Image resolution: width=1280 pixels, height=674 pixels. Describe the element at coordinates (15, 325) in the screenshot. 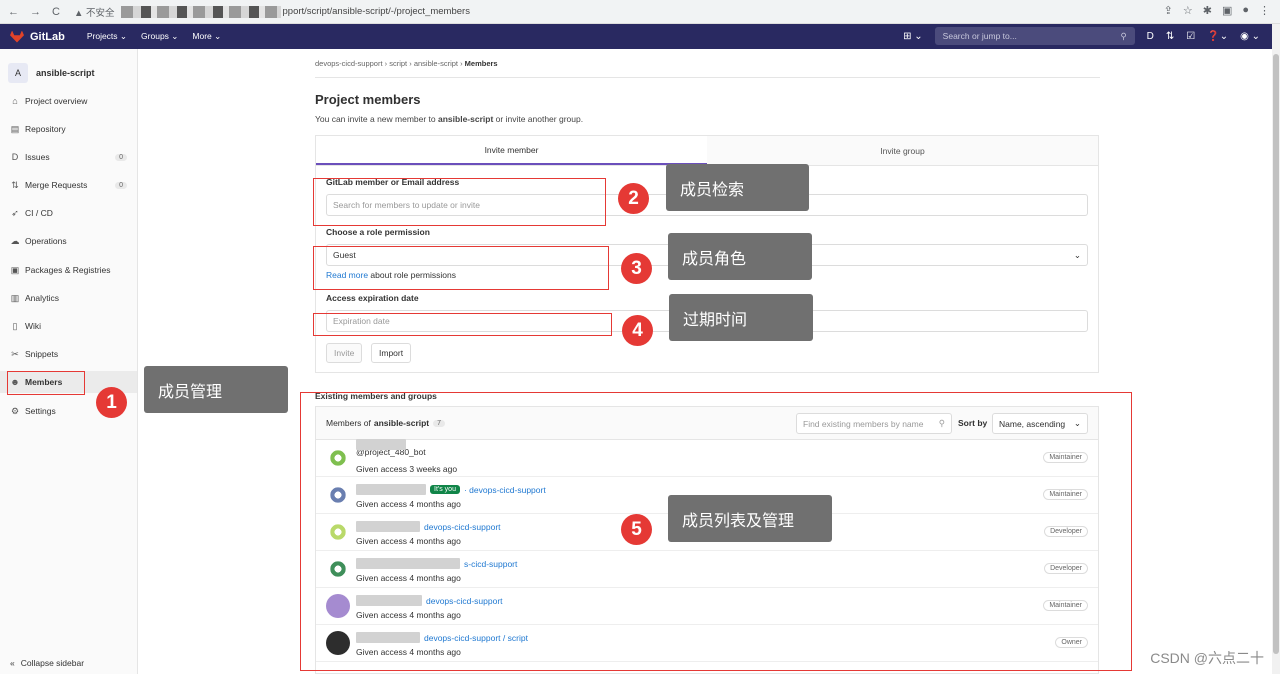

I see `book-open-icon: ▯` at that location.